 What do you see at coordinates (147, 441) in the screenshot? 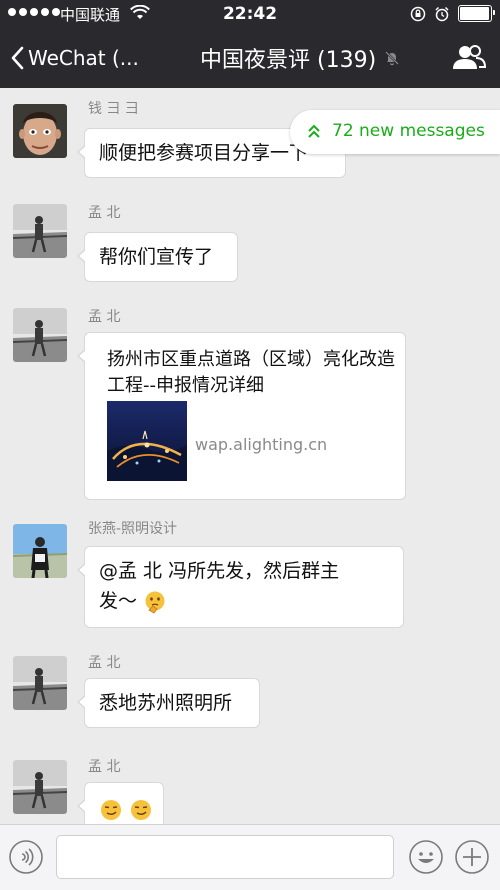
I see `link-thumbnail` at bounding box center [147, 441].